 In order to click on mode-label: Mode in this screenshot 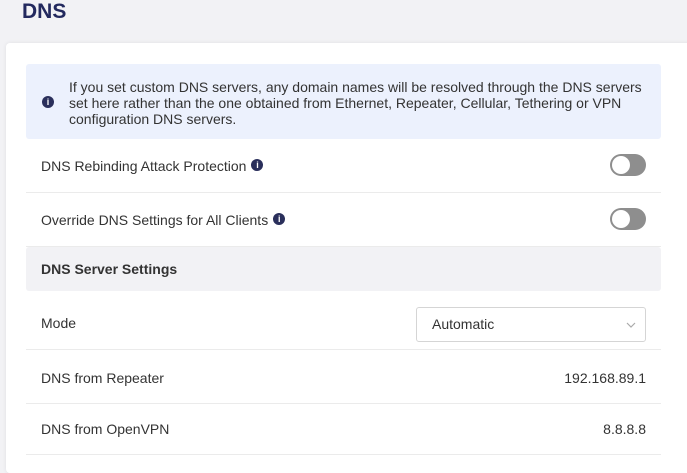, I will do `click(59, 323)`.